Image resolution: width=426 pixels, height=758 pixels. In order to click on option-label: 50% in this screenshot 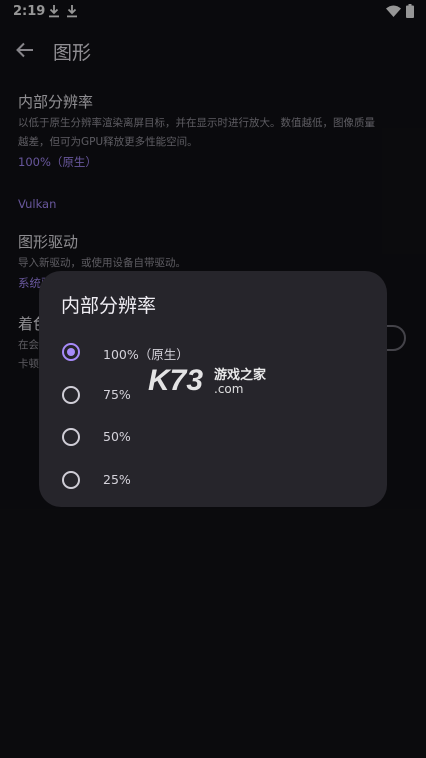, I will do `click(117, 436)`.